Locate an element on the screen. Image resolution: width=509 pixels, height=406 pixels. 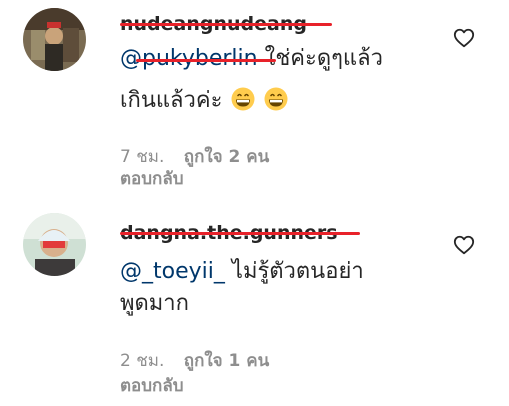
comment-likes-button: ถูกใจ 2 คน is located at coordinates (227, 157).